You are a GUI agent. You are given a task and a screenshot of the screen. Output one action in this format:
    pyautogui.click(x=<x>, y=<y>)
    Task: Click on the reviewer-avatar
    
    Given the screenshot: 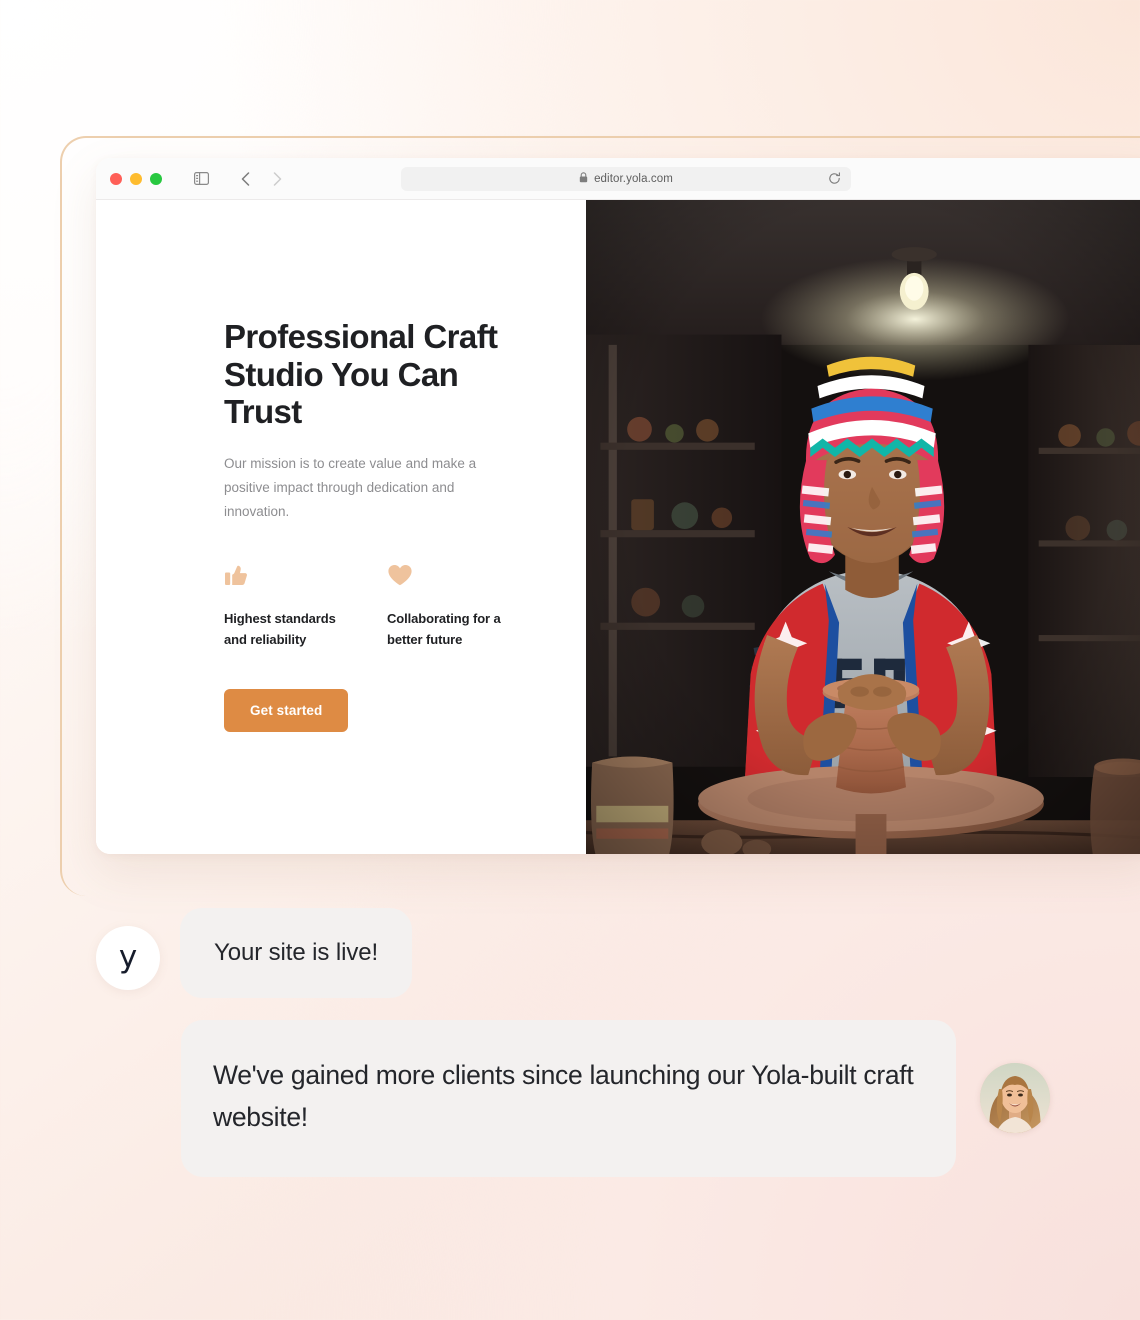 What is the action you would take?
    pyautogui.click(x=1015, y=1098)
    